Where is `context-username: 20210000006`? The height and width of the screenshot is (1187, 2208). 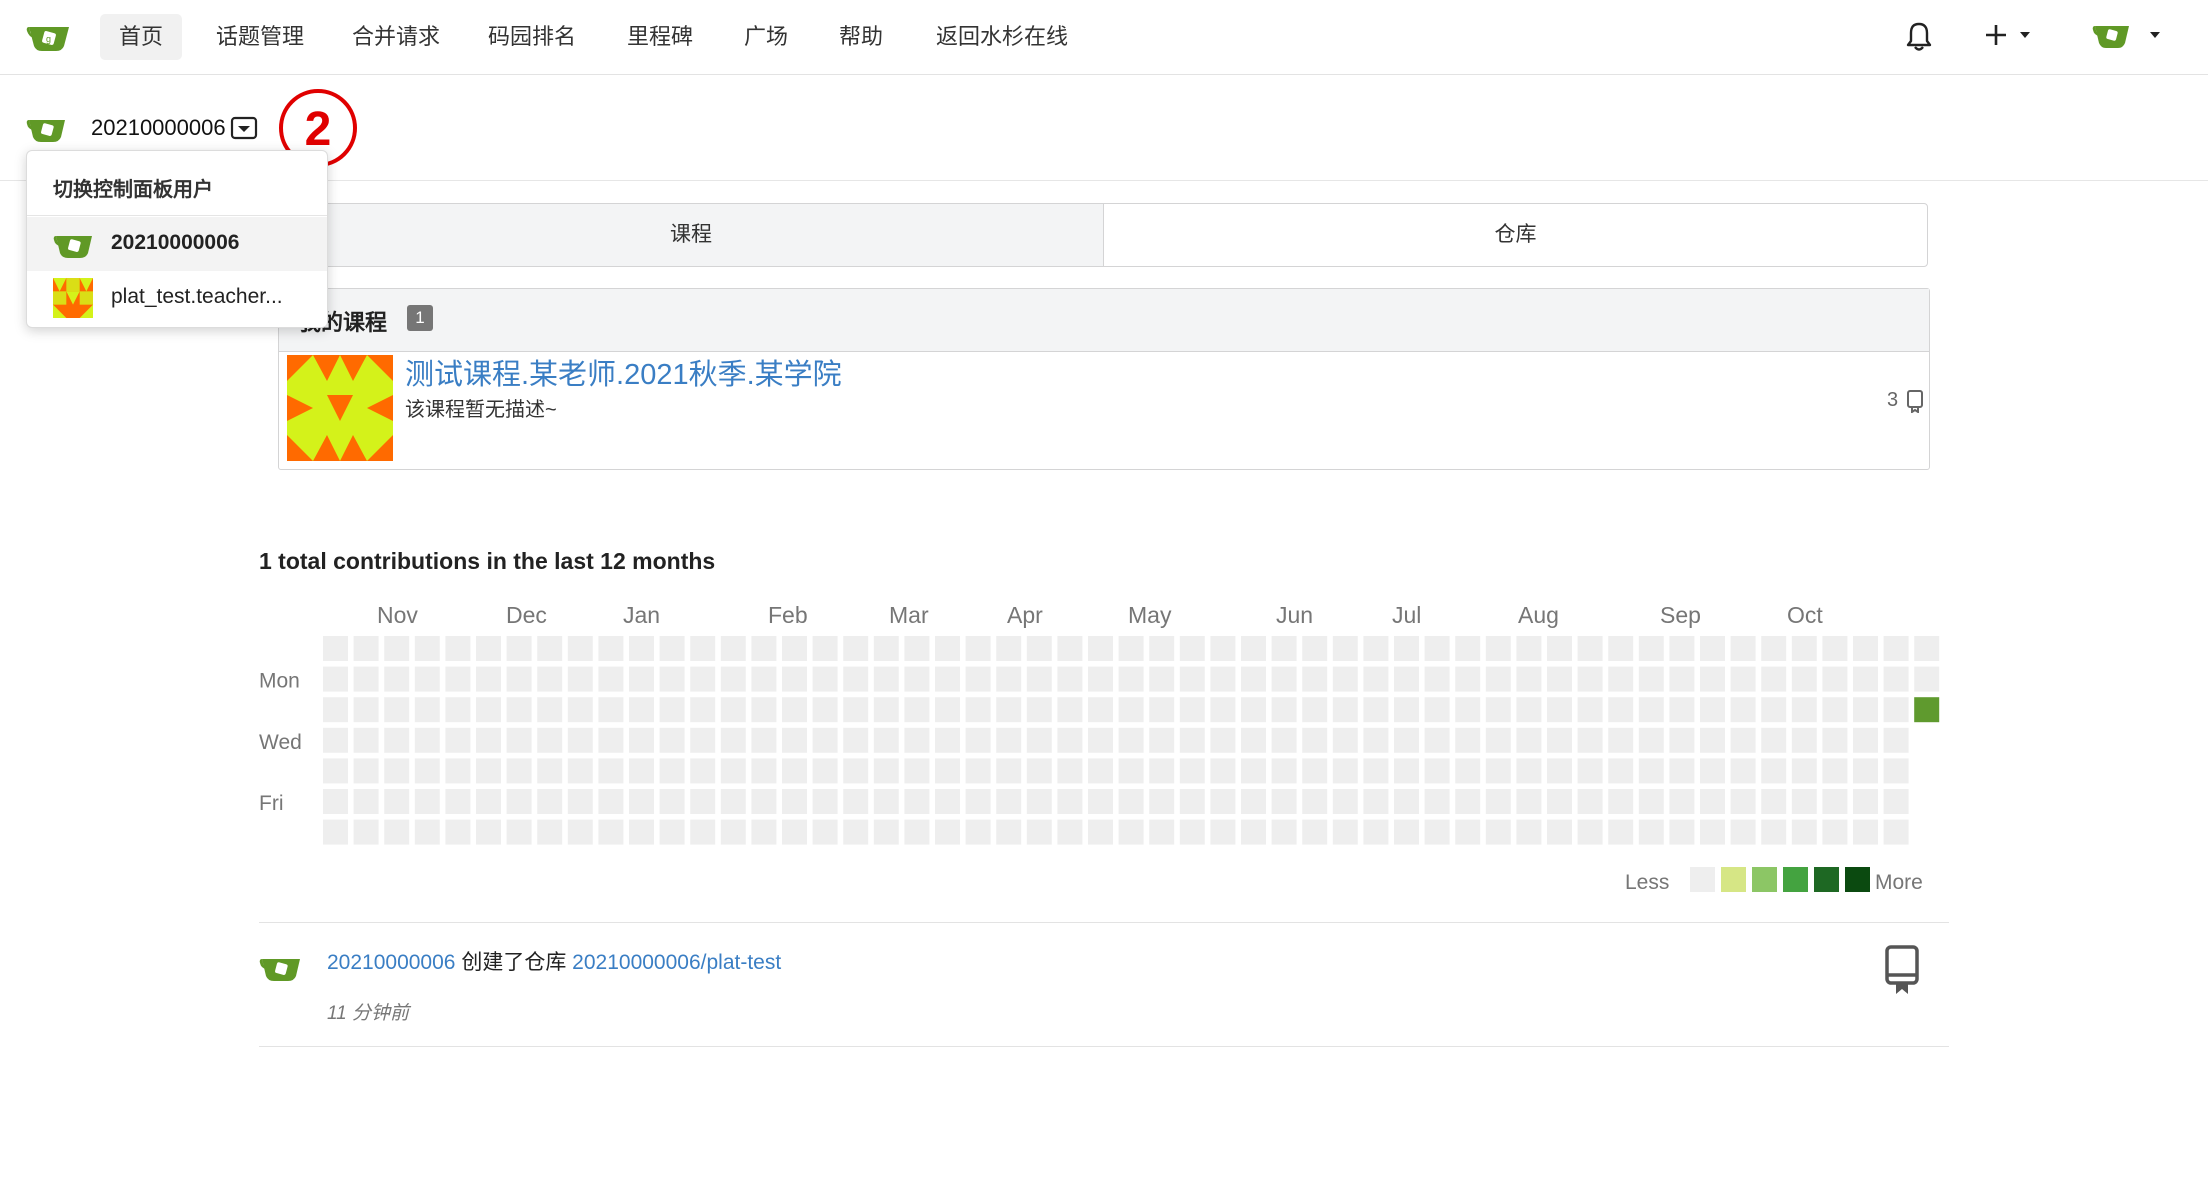
context-username: 20210000006 is located at coordinates (158, 128).